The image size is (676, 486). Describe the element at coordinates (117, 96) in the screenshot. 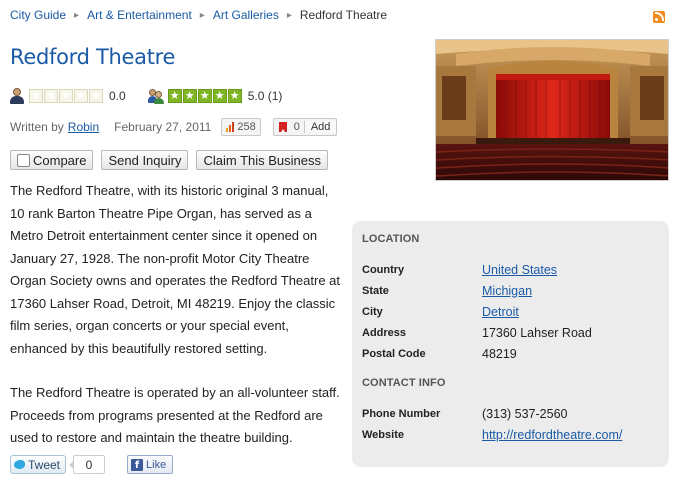

I see `editor-rating-value: 0.0` at that location.